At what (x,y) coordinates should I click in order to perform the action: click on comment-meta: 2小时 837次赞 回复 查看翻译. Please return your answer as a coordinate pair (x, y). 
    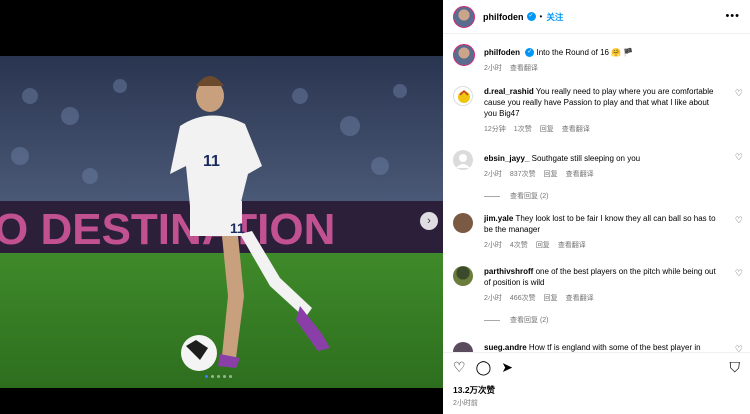
    Looking at the image, I should click on (613, 174).